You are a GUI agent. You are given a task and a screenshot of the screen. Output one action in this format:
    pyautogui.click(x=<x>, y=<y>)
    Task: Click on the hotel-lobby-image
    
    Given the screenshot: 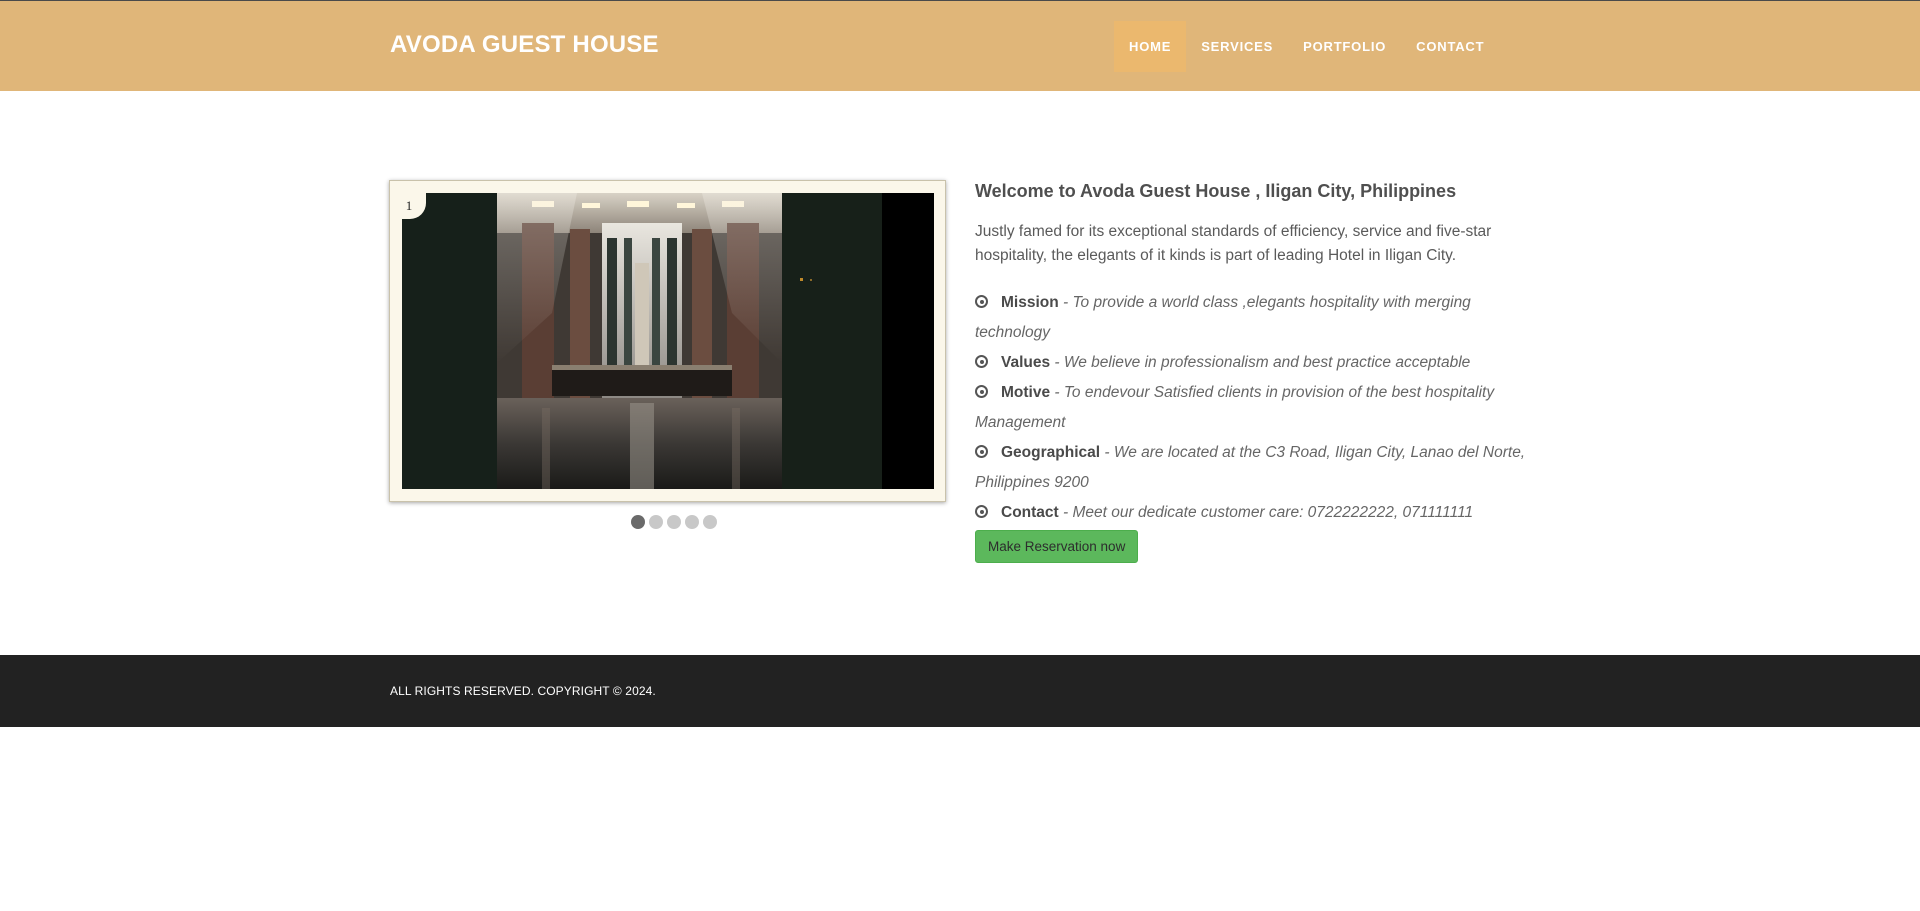 What is the action you would take?
    pyautogui.click(x=668, y=341)
    